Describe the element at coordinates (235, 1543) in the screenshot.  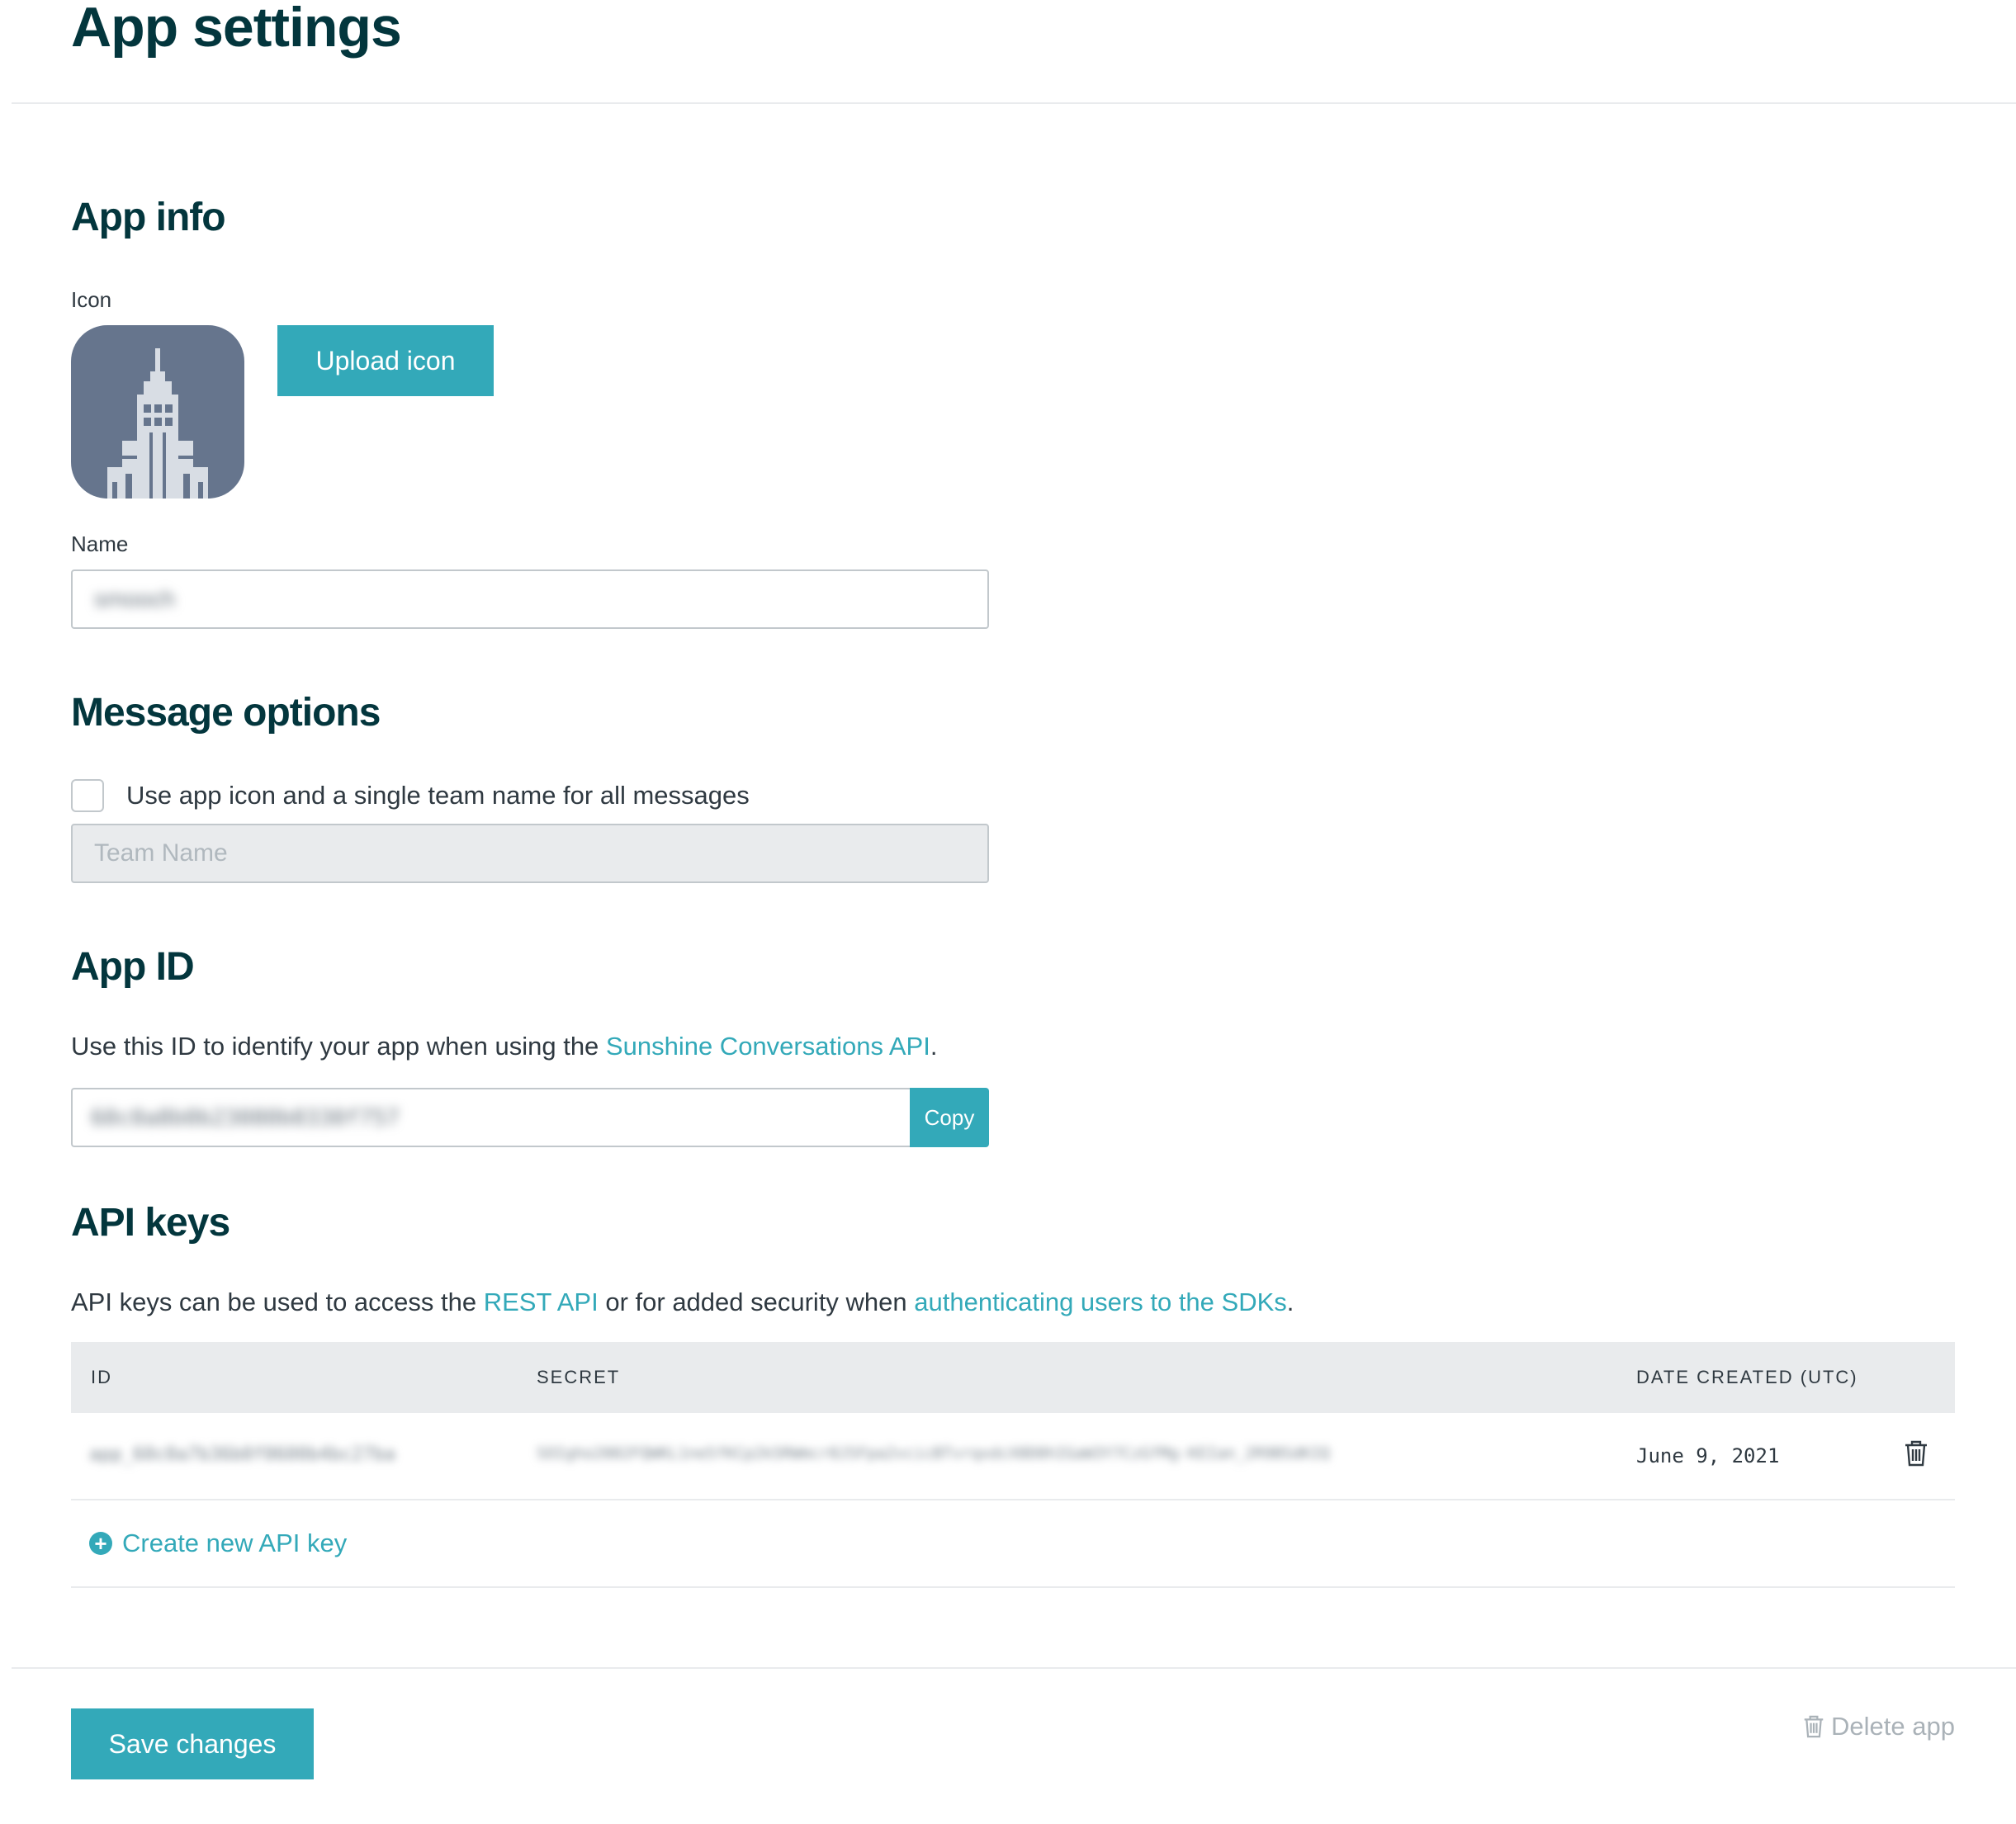
I see `create-api-key-label: Create new API key` at that location.